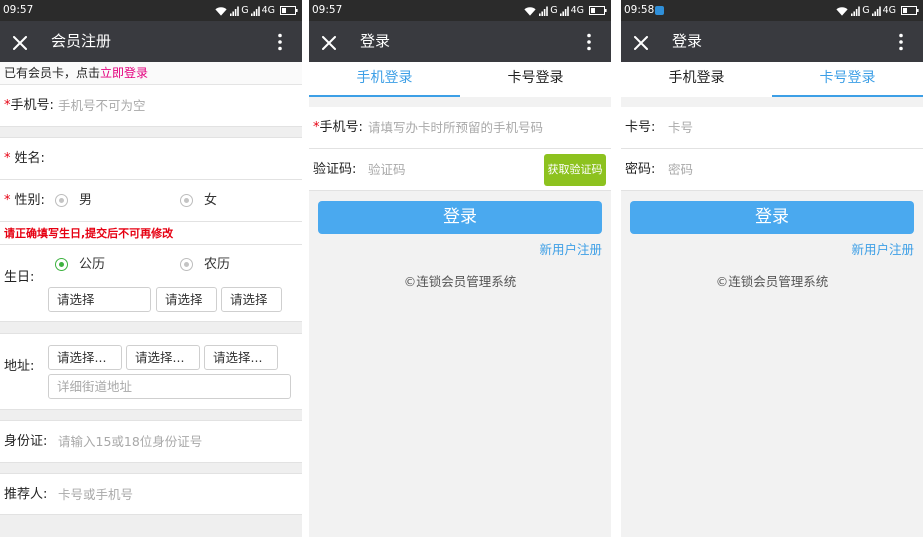  I want to click on address-label: 地址:, so click(19, 366).